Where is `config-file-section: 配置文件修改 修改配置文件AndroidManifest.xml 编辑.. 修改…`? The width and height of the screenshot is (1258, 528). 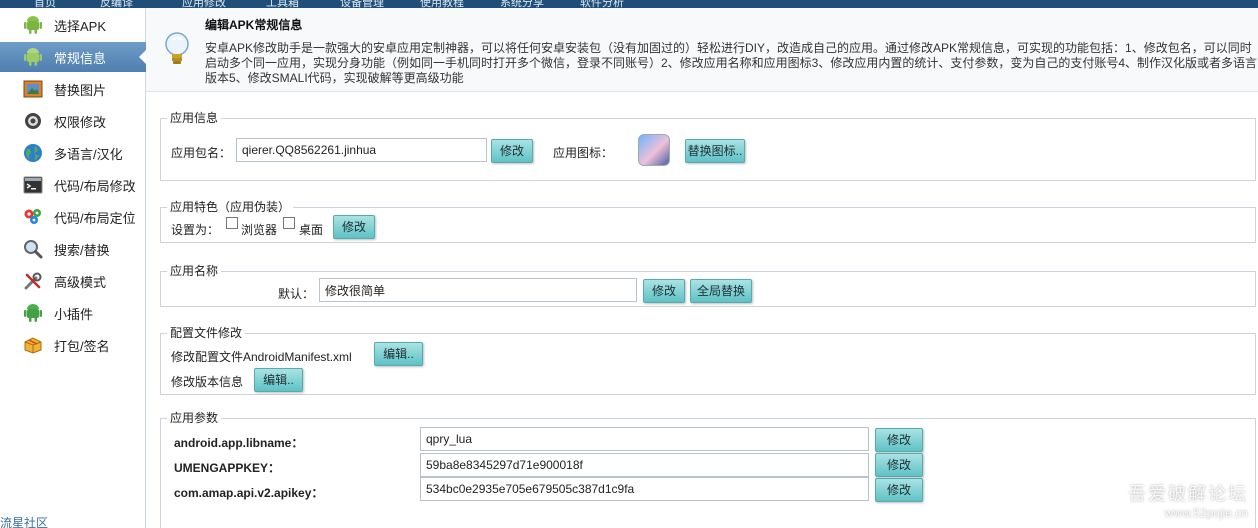
config-file-section: 配置文件修改 修改配置文件AndroidManifest.xml 编辑.. 修改… is located at coordinates (708, 359).